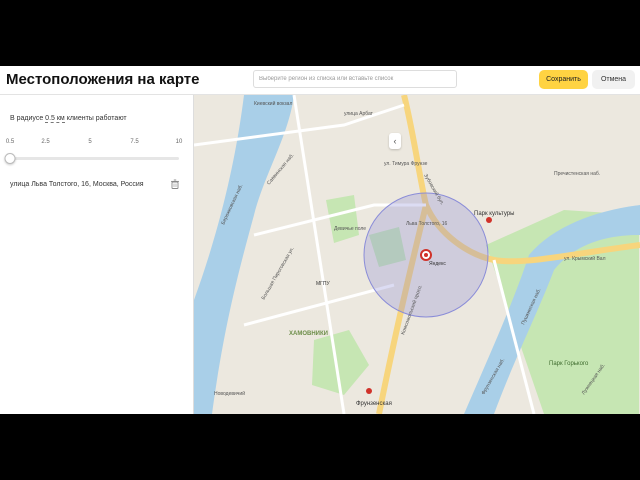 The width and height of the screenshot is (640, 480). What do you see at coordinates (10, 158) in the screenshot?
I see `radius-slider-thumb` at bounding box center [10, 158].